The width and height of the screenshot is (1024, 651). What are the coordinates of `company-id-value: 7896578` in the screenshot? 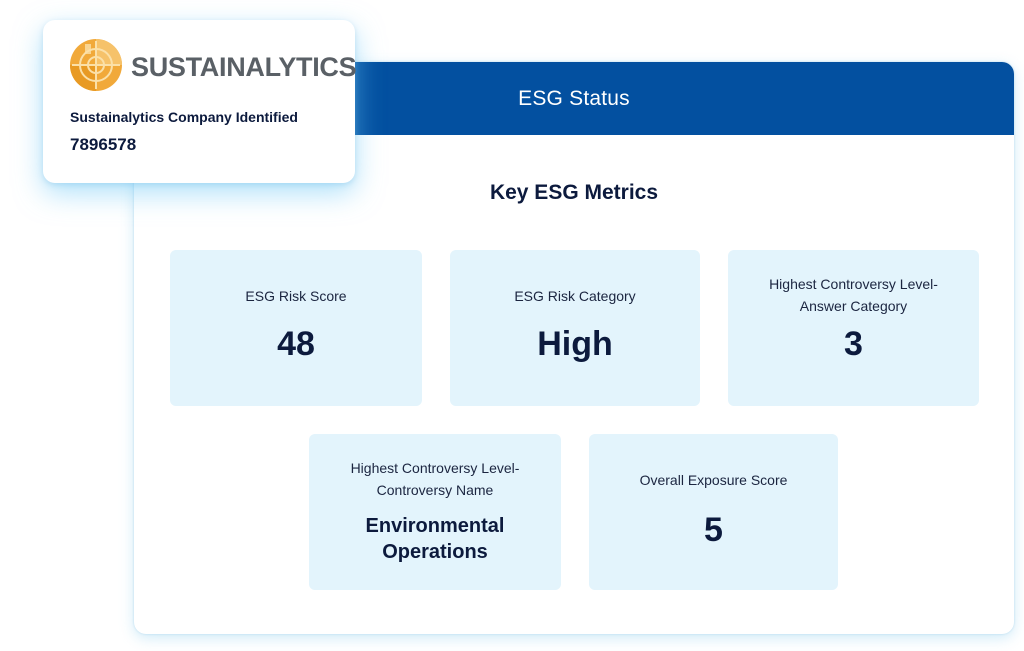 It's located at (103, 144).